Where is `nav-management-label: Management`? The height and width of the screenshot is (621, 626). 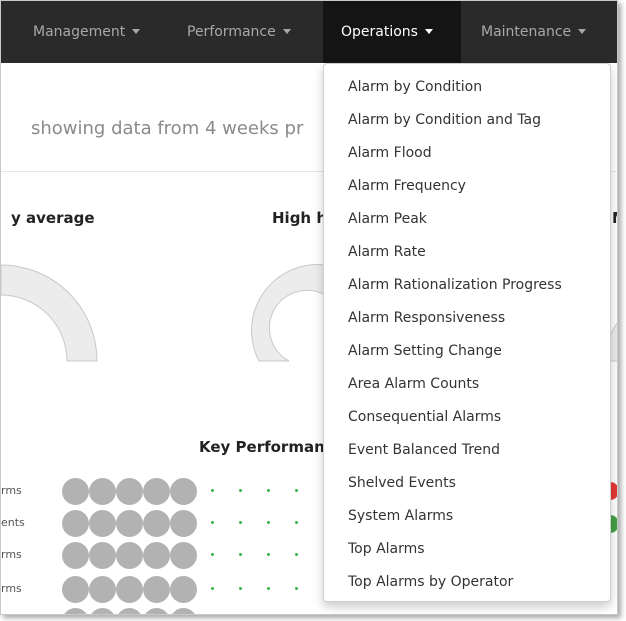 nav-management-label: Management is located at coordinates (79, 32).